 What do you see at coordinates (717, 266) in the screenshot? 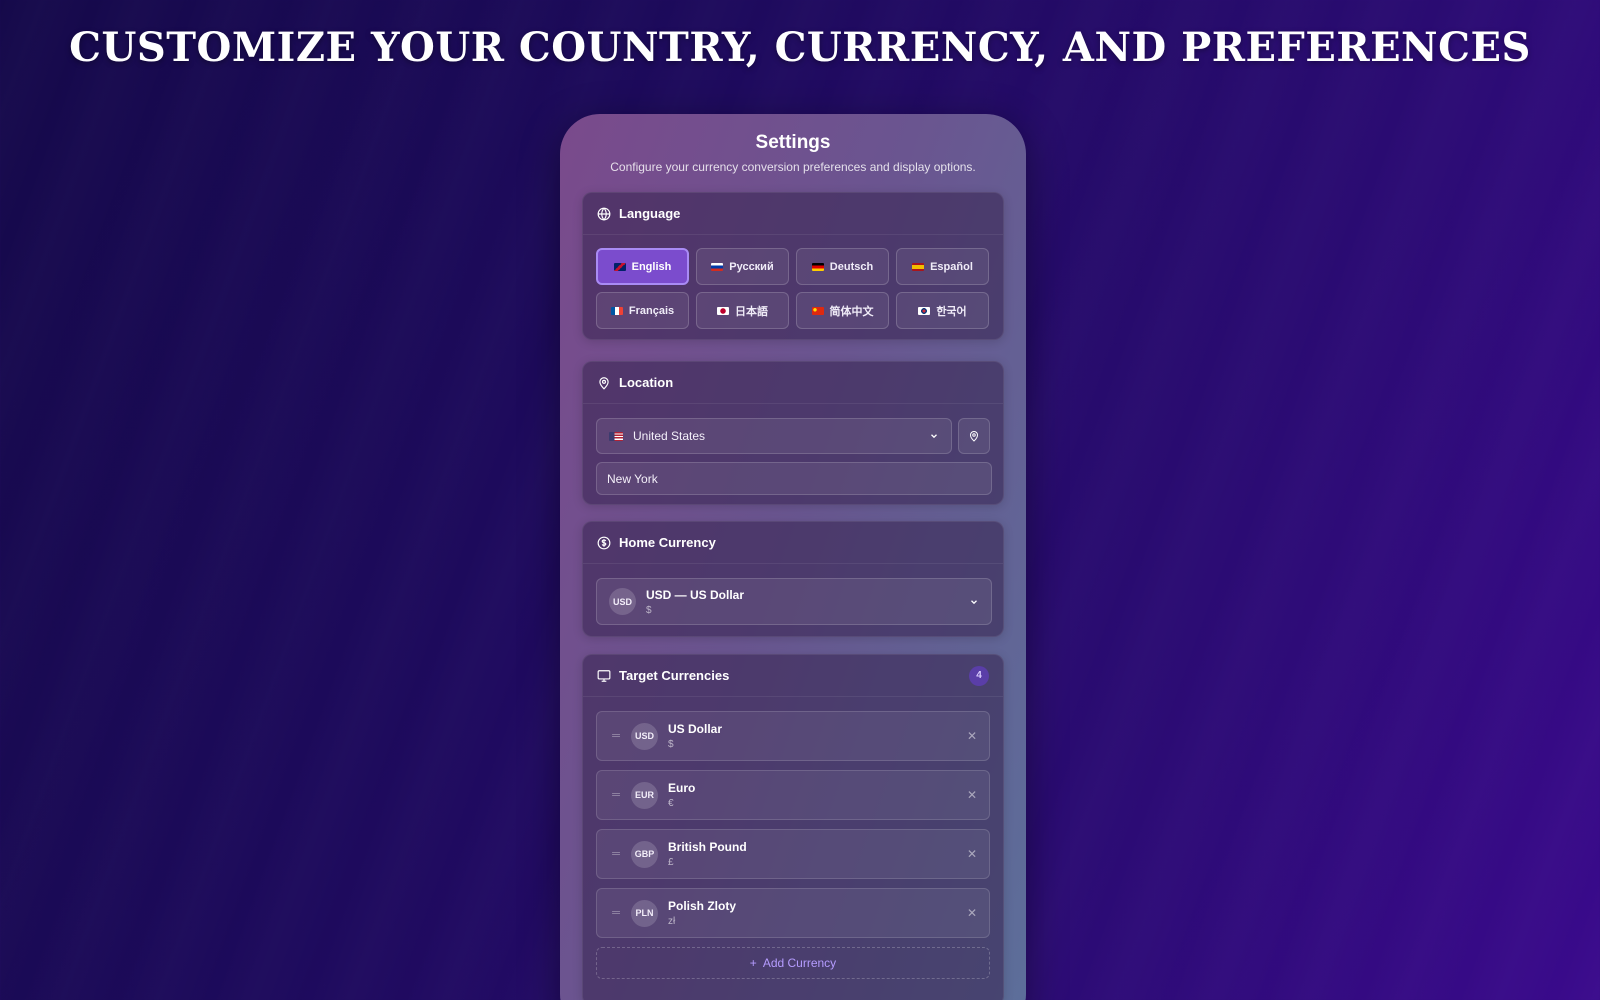
I see `flag-russia-icon` at bounding box center [717, 266].